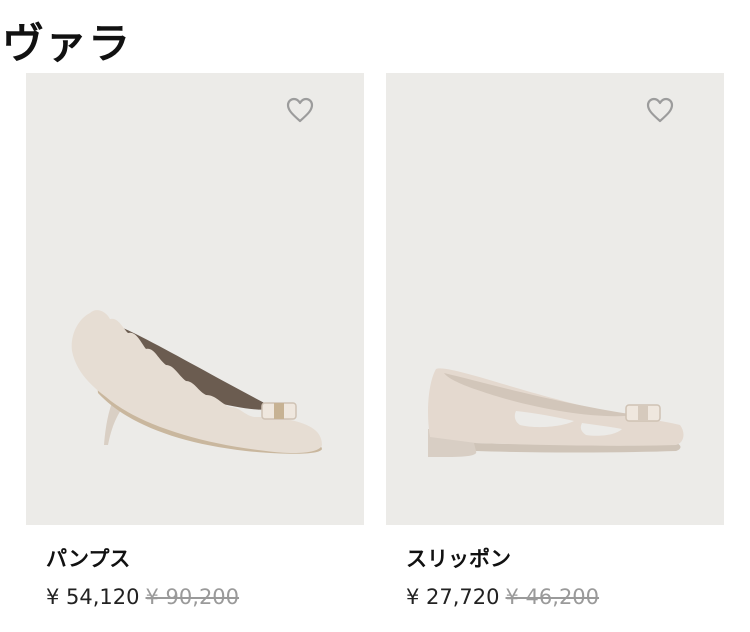 Image resolution: width=750 pixels, height=632 pixels. I want to click on product-name: パンプス, so click(88, 559).